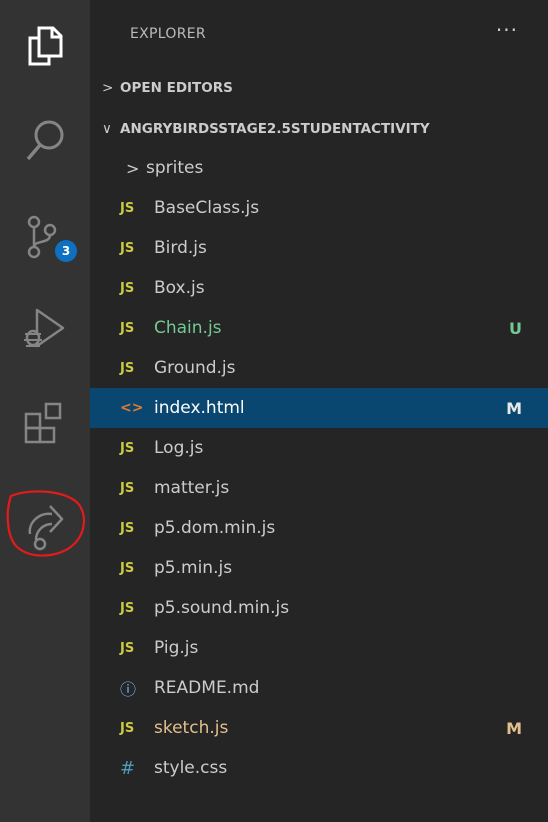 The height and width of the screenshot is (822, 548). I want to click on explorer-title: EXPLORER, so click(168, 34).